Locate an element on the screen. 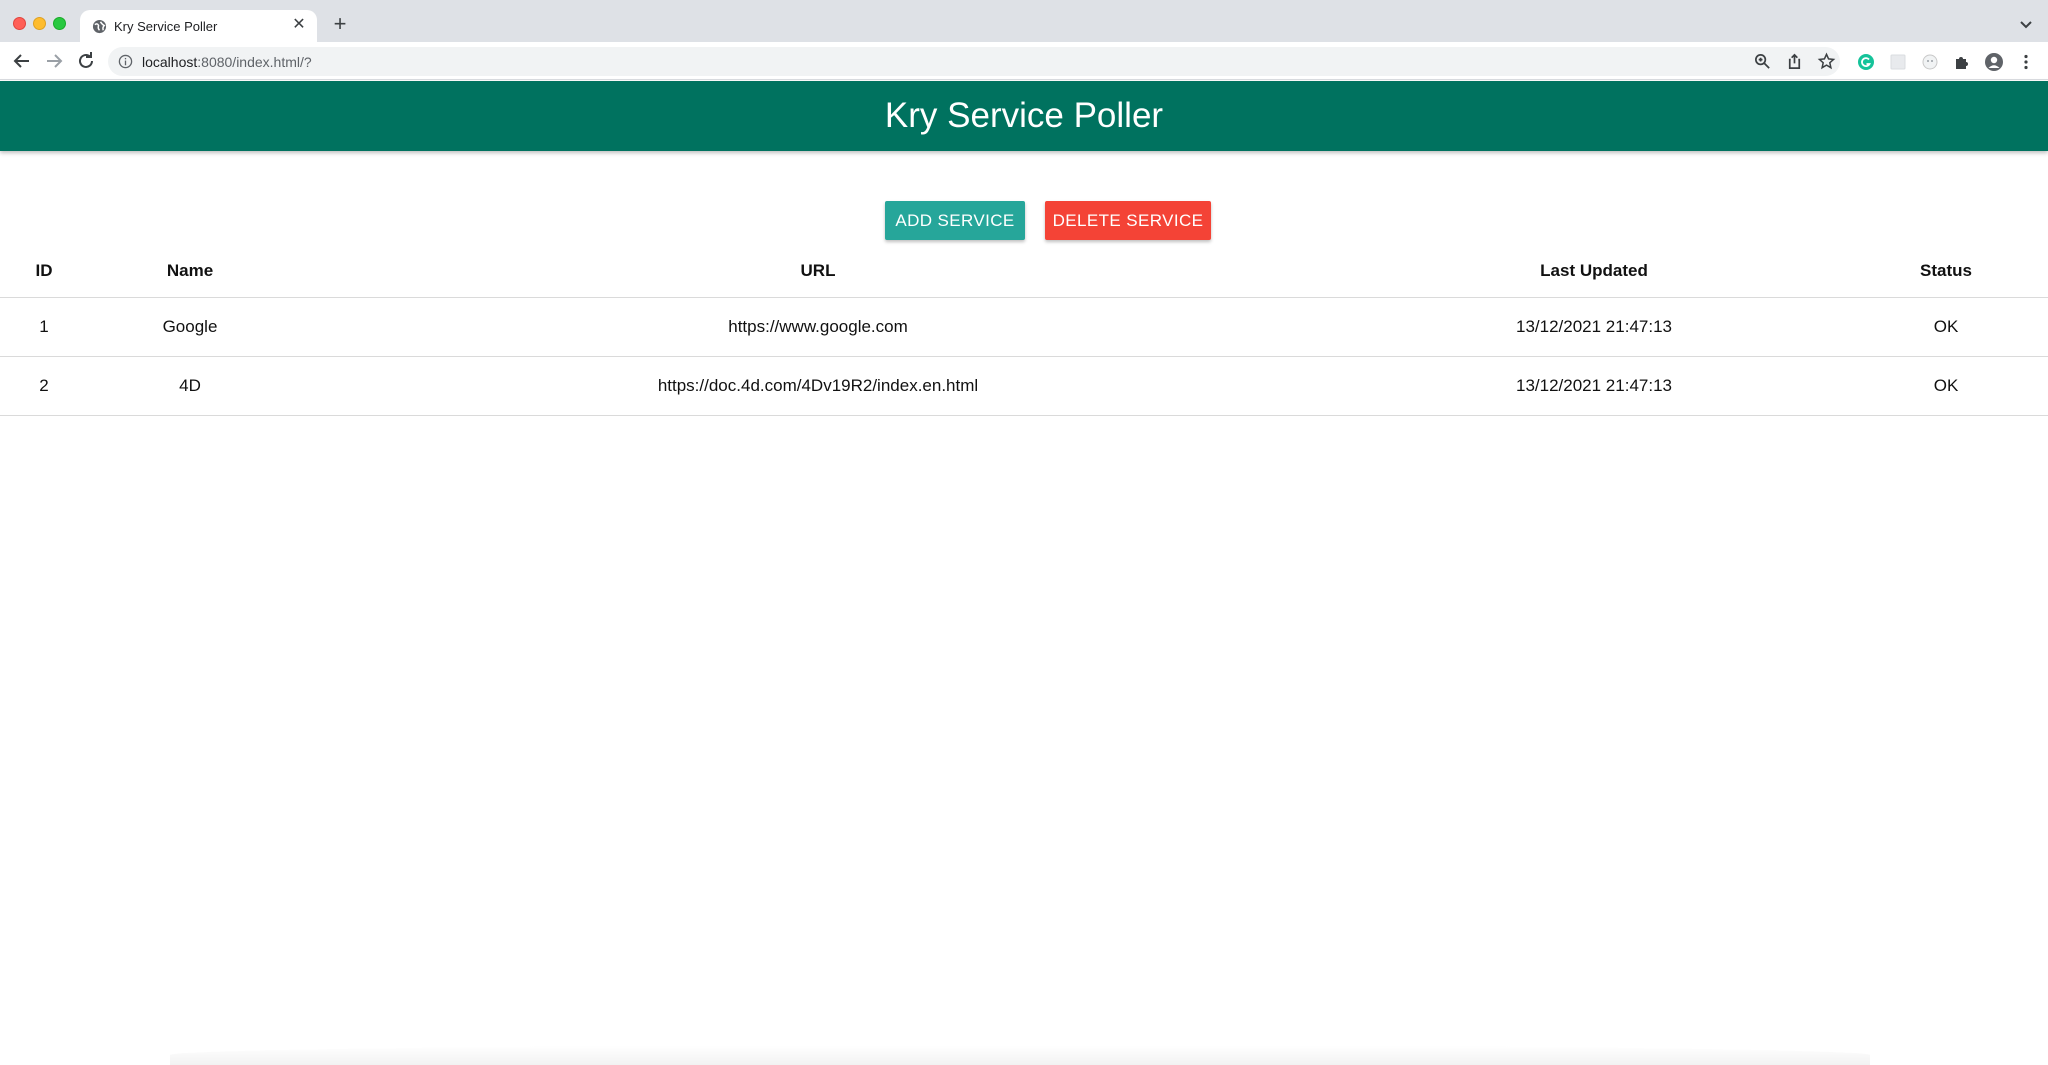  plus-icon: + is located at coordinates (340, 25).